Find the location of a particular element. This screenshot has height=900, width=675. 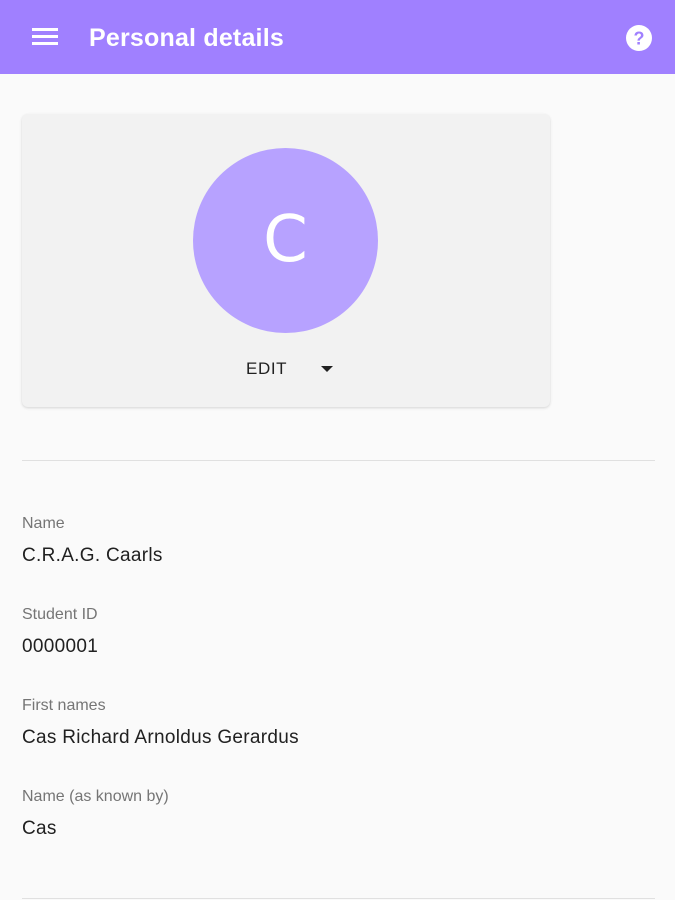

field-label-known-name: Name (as known by) is located at coordinates (95, 796).